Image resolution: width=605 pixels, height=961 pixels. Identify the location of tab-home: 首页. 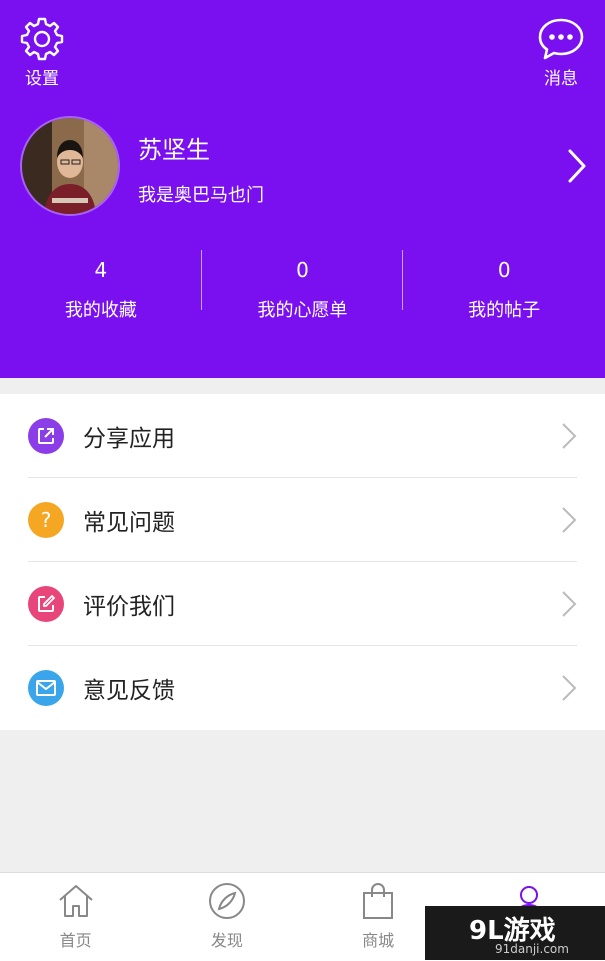
(75, 917).